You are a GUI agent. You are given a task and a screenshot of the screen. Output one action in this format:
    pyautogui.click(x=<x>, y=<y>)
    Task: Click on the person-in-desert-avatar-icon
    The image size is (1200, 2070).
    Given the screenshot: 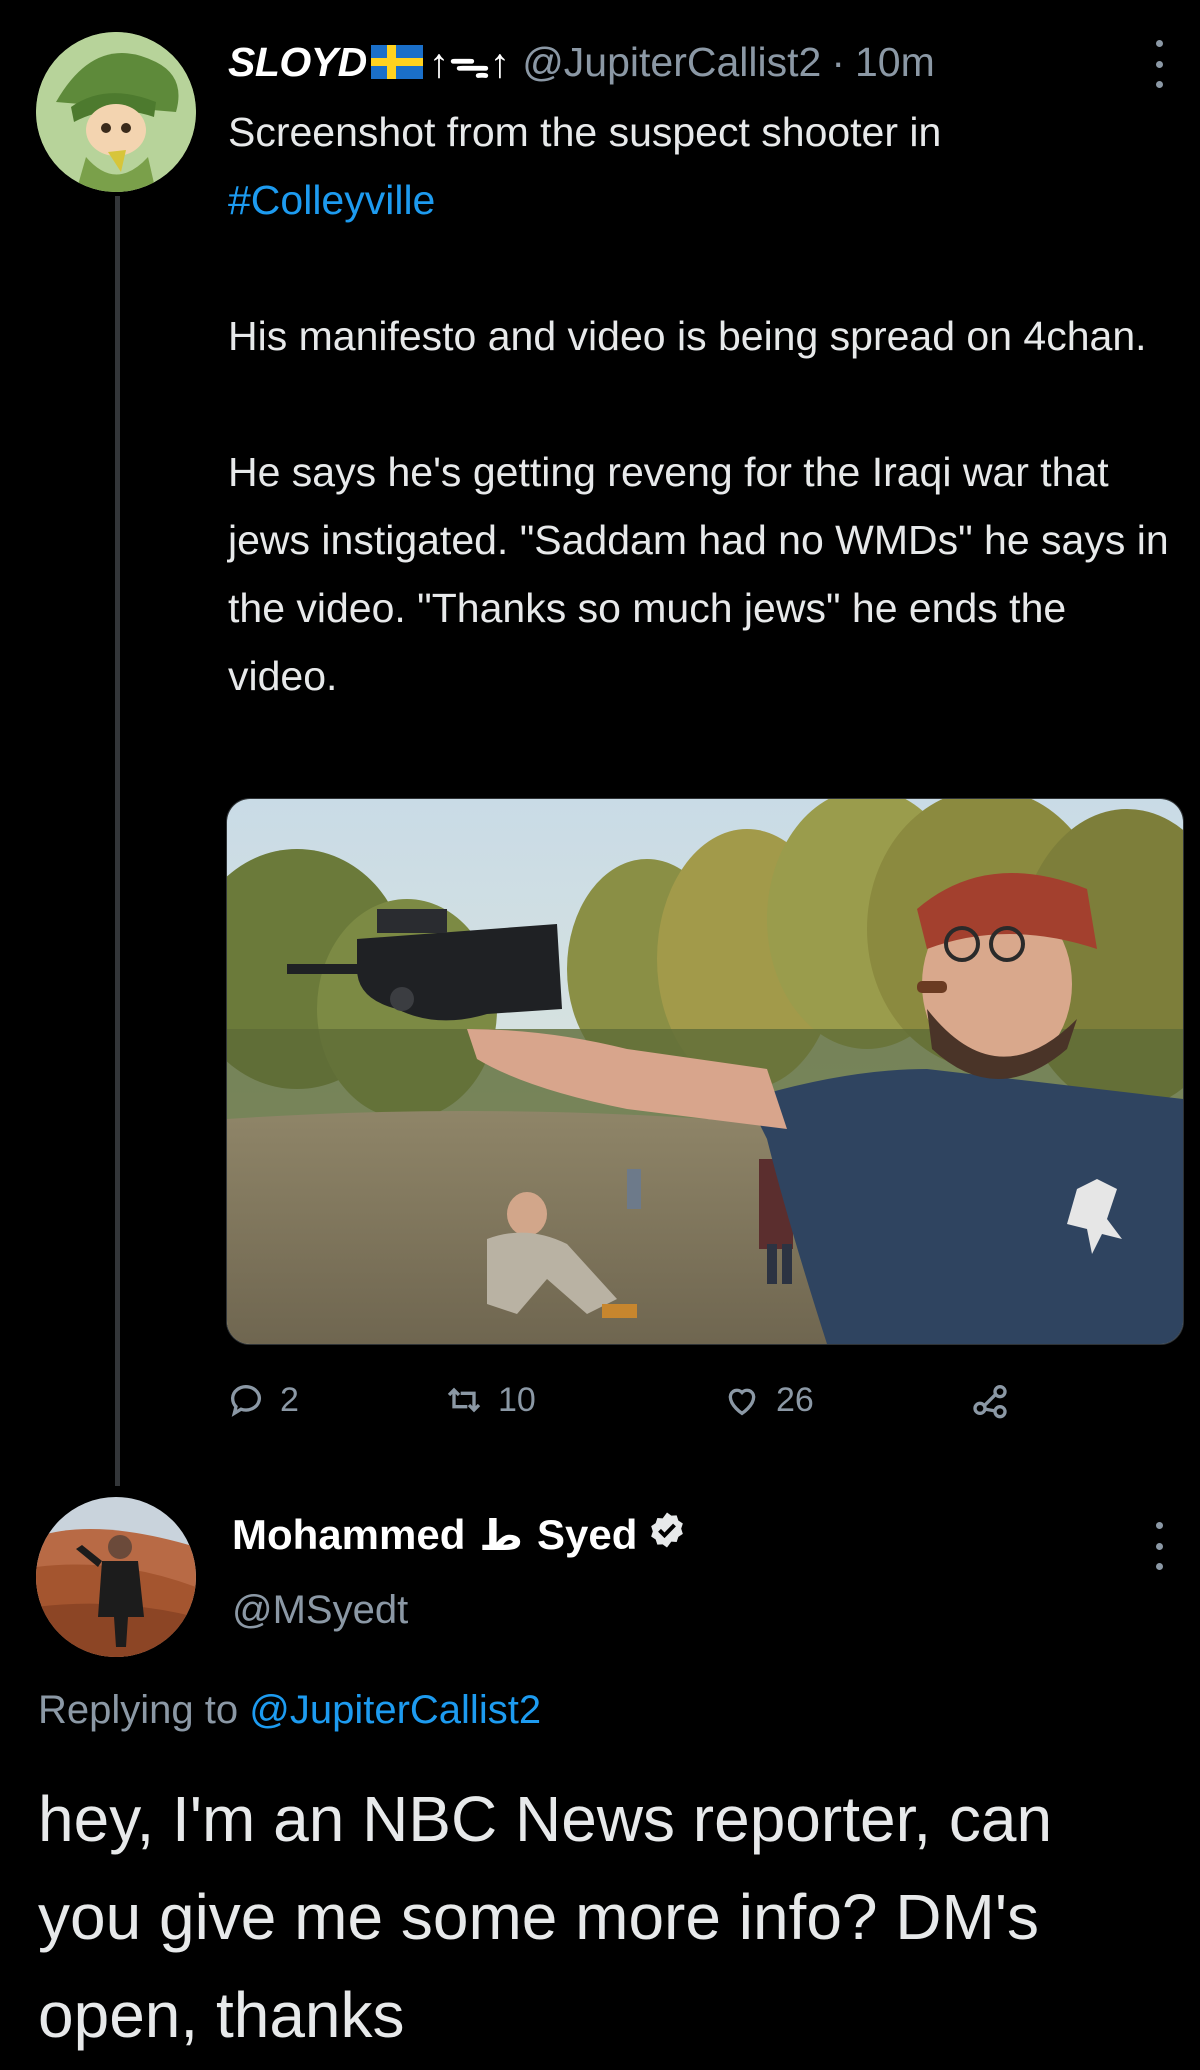 What is the action you would take?
    pyautogui.click(x=116, y=1577)
    